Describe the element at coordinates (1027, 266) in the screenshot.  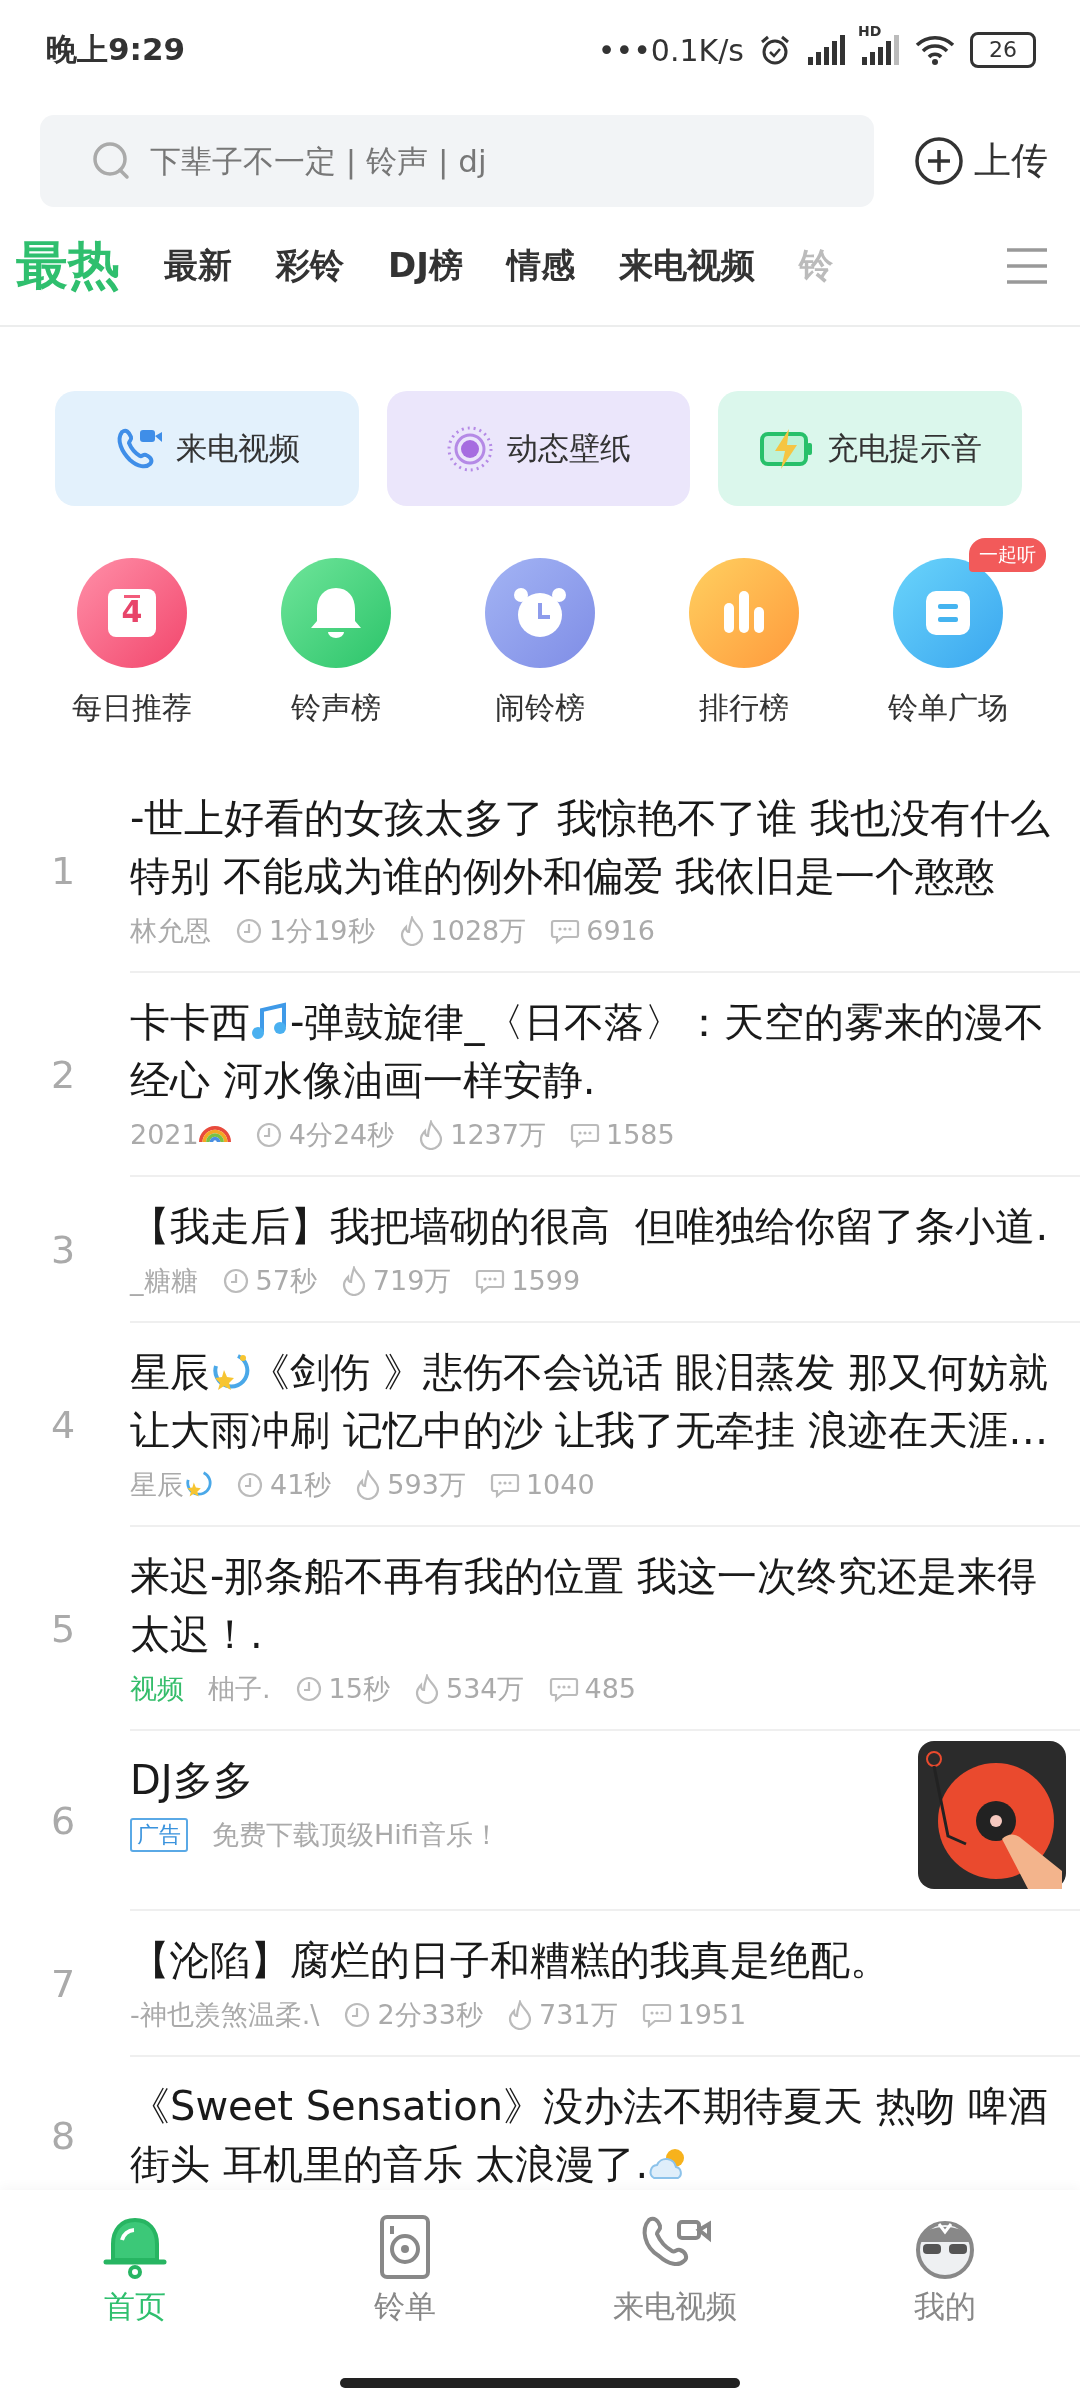
I see `menu-icon` at that location.